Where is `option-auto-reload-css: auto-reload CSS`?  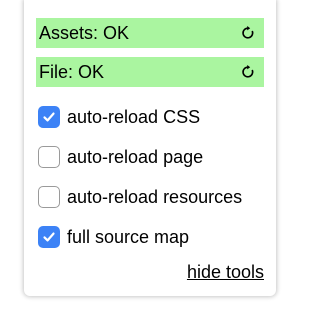
option-auto-reload-css: auto-reload CSS is located at coordinates (119, 117).